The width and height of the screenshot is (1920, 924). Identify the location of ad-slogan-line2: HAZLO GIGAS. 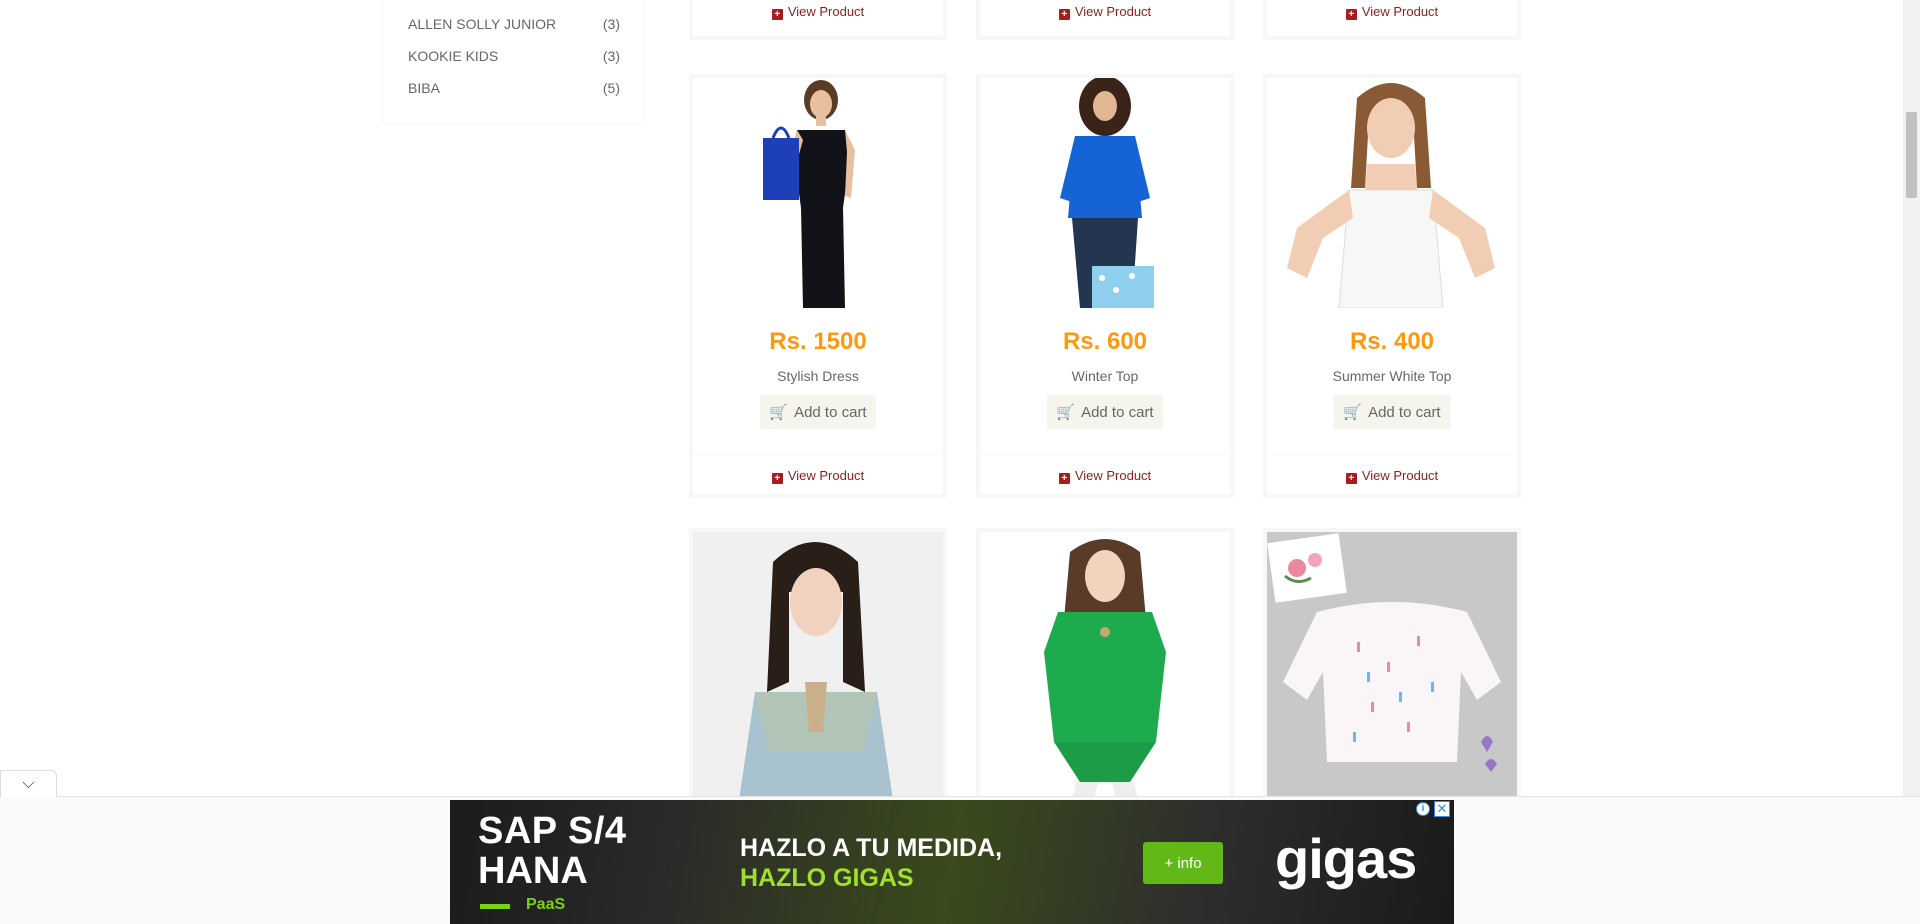
(827, 878).